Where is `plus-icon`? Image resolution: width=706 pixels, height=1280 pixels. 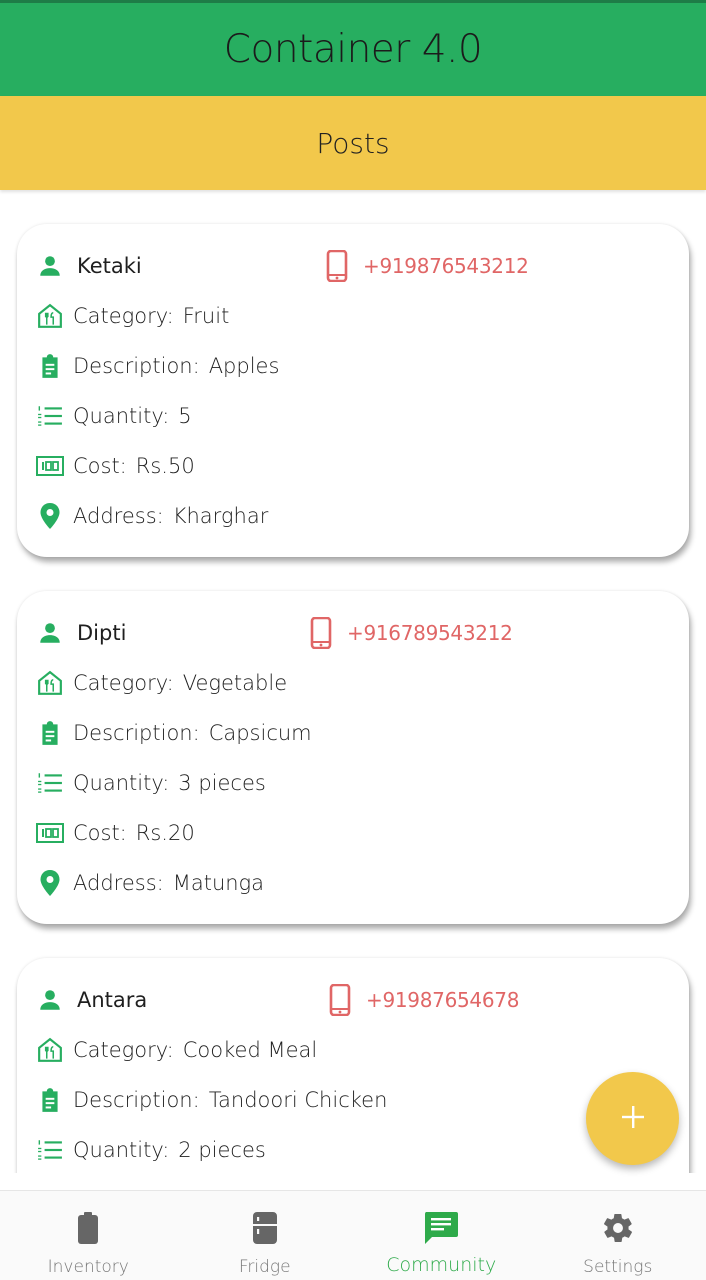 plus-icon is located at coordinates (633, 1119).